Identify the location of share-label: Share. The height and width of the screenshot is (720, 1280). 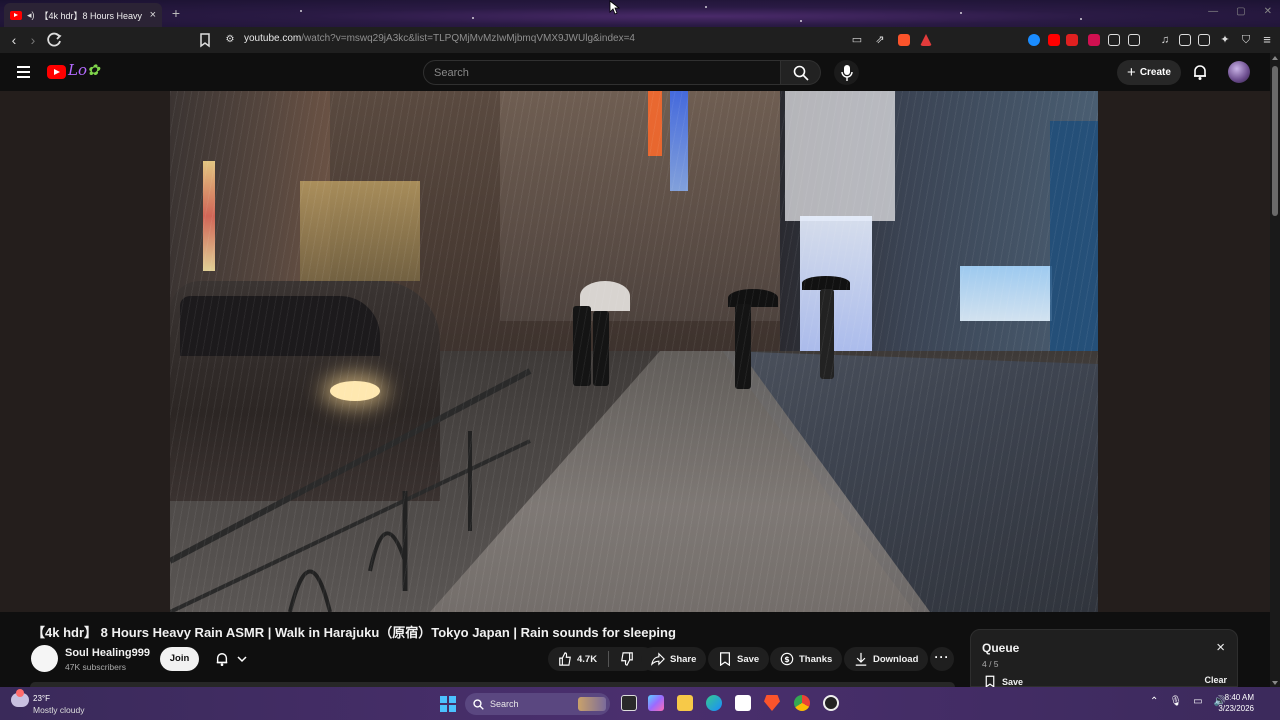
(683, 659).